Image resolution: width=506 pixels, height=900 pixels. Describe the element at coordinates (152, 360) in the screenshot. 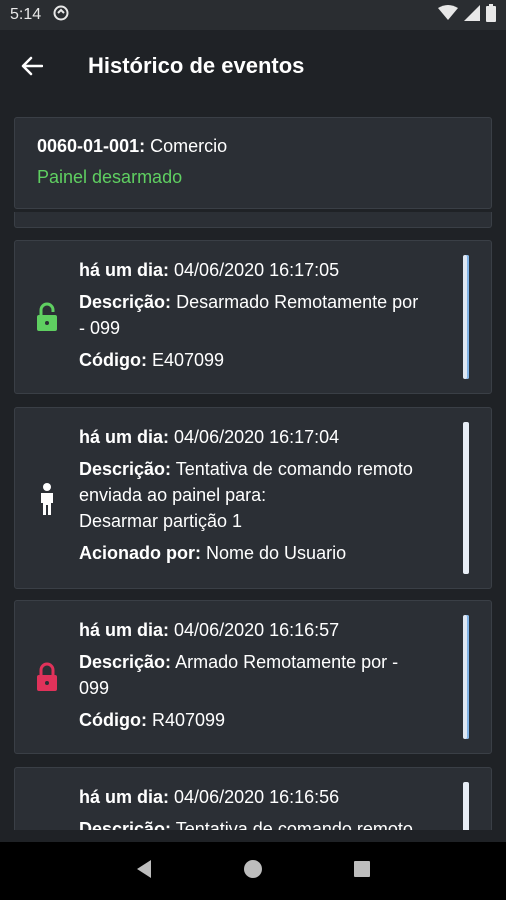

I see `event-code: Código: E407099` at that location.